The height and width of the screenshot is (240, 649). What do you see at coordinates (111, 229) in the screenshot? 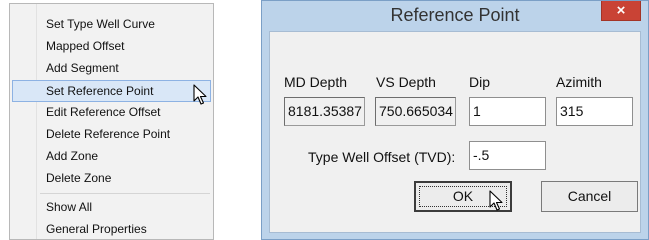
I see `menu-item-general-properties: General Properties` at bounding box center [111, 229].